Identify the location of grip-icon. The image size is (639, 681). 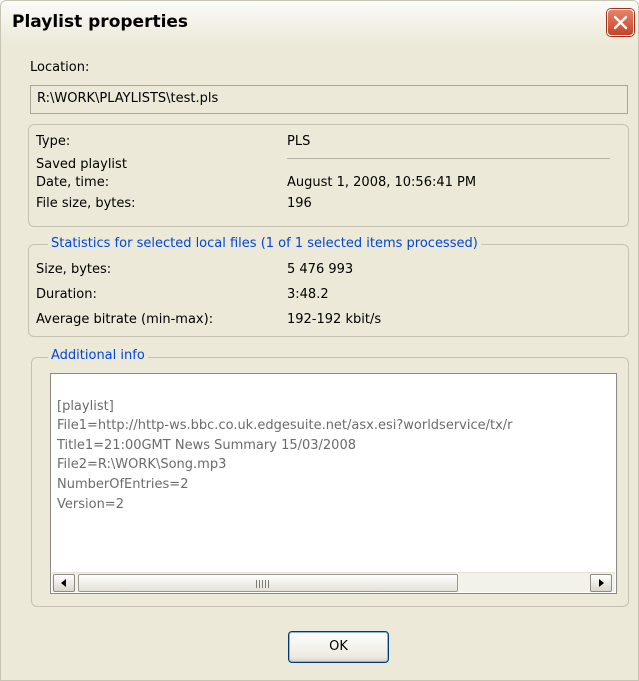
(263, 584).